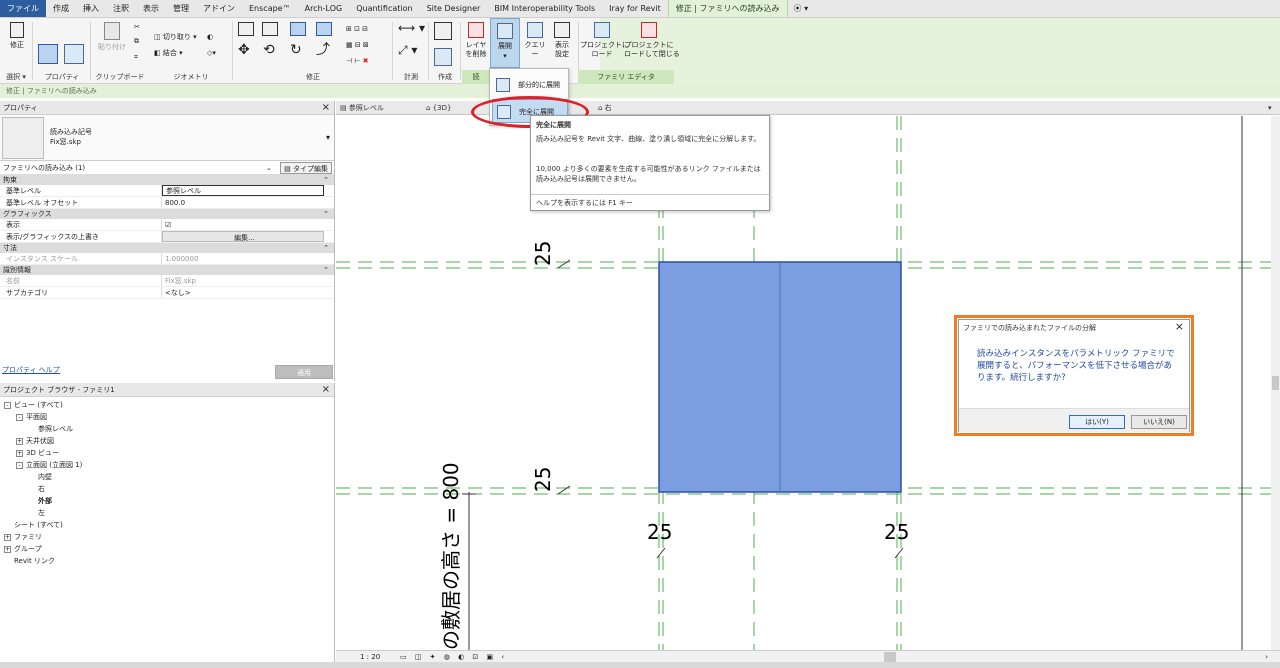 Image resolution: width=1280 pixels, height=668 pixels. What do you see at coordinates (167, 180) in the screenshot?
I see `group-constraints: 拘束 ⌃` at bounding box center [167, 180].